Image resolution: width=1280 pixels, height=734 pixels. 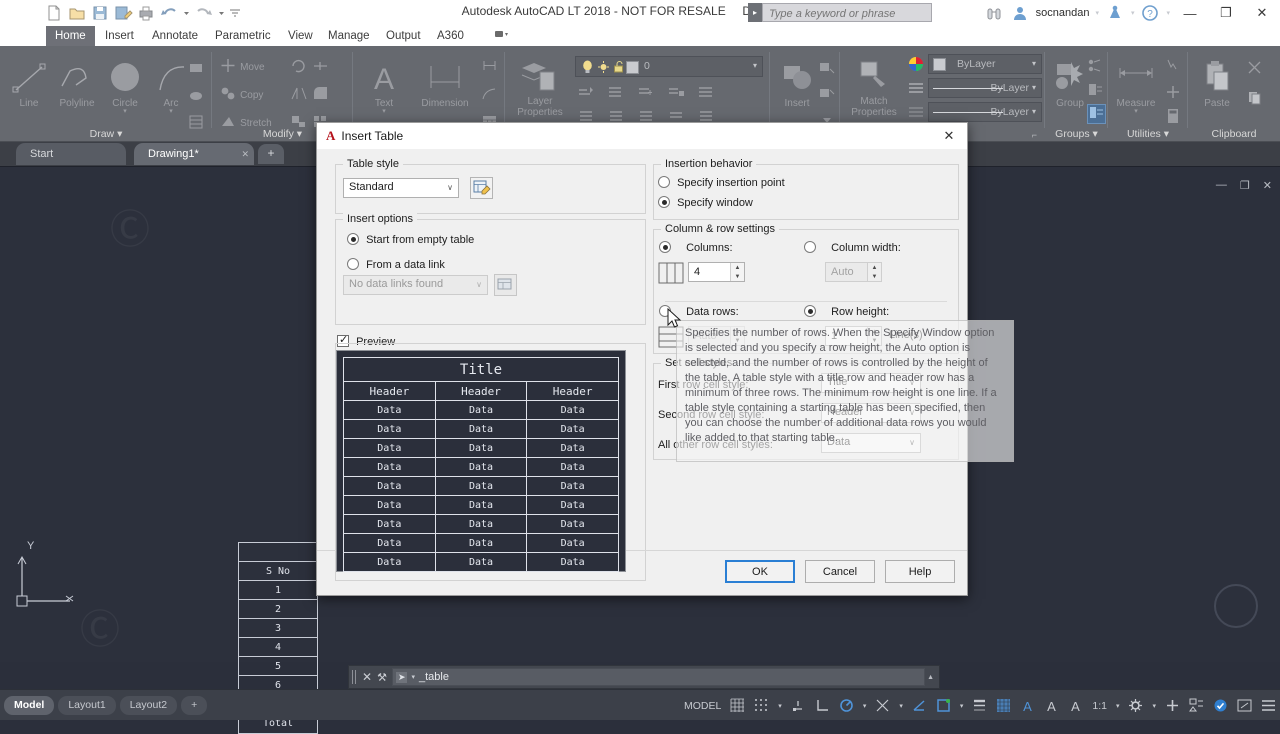 I want to click on redo-caret-icon, so click(x=221, y=13).